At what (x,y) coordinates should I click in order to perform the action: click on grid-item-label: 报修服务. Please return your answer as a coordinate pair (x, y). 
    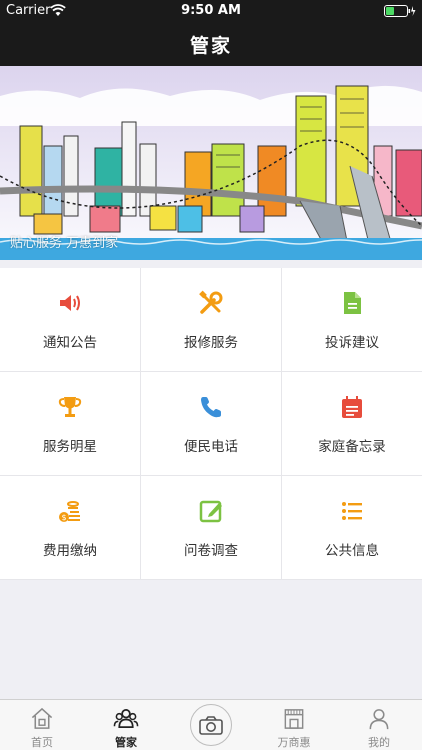
    Looking at the image, I should click on (211, 342).